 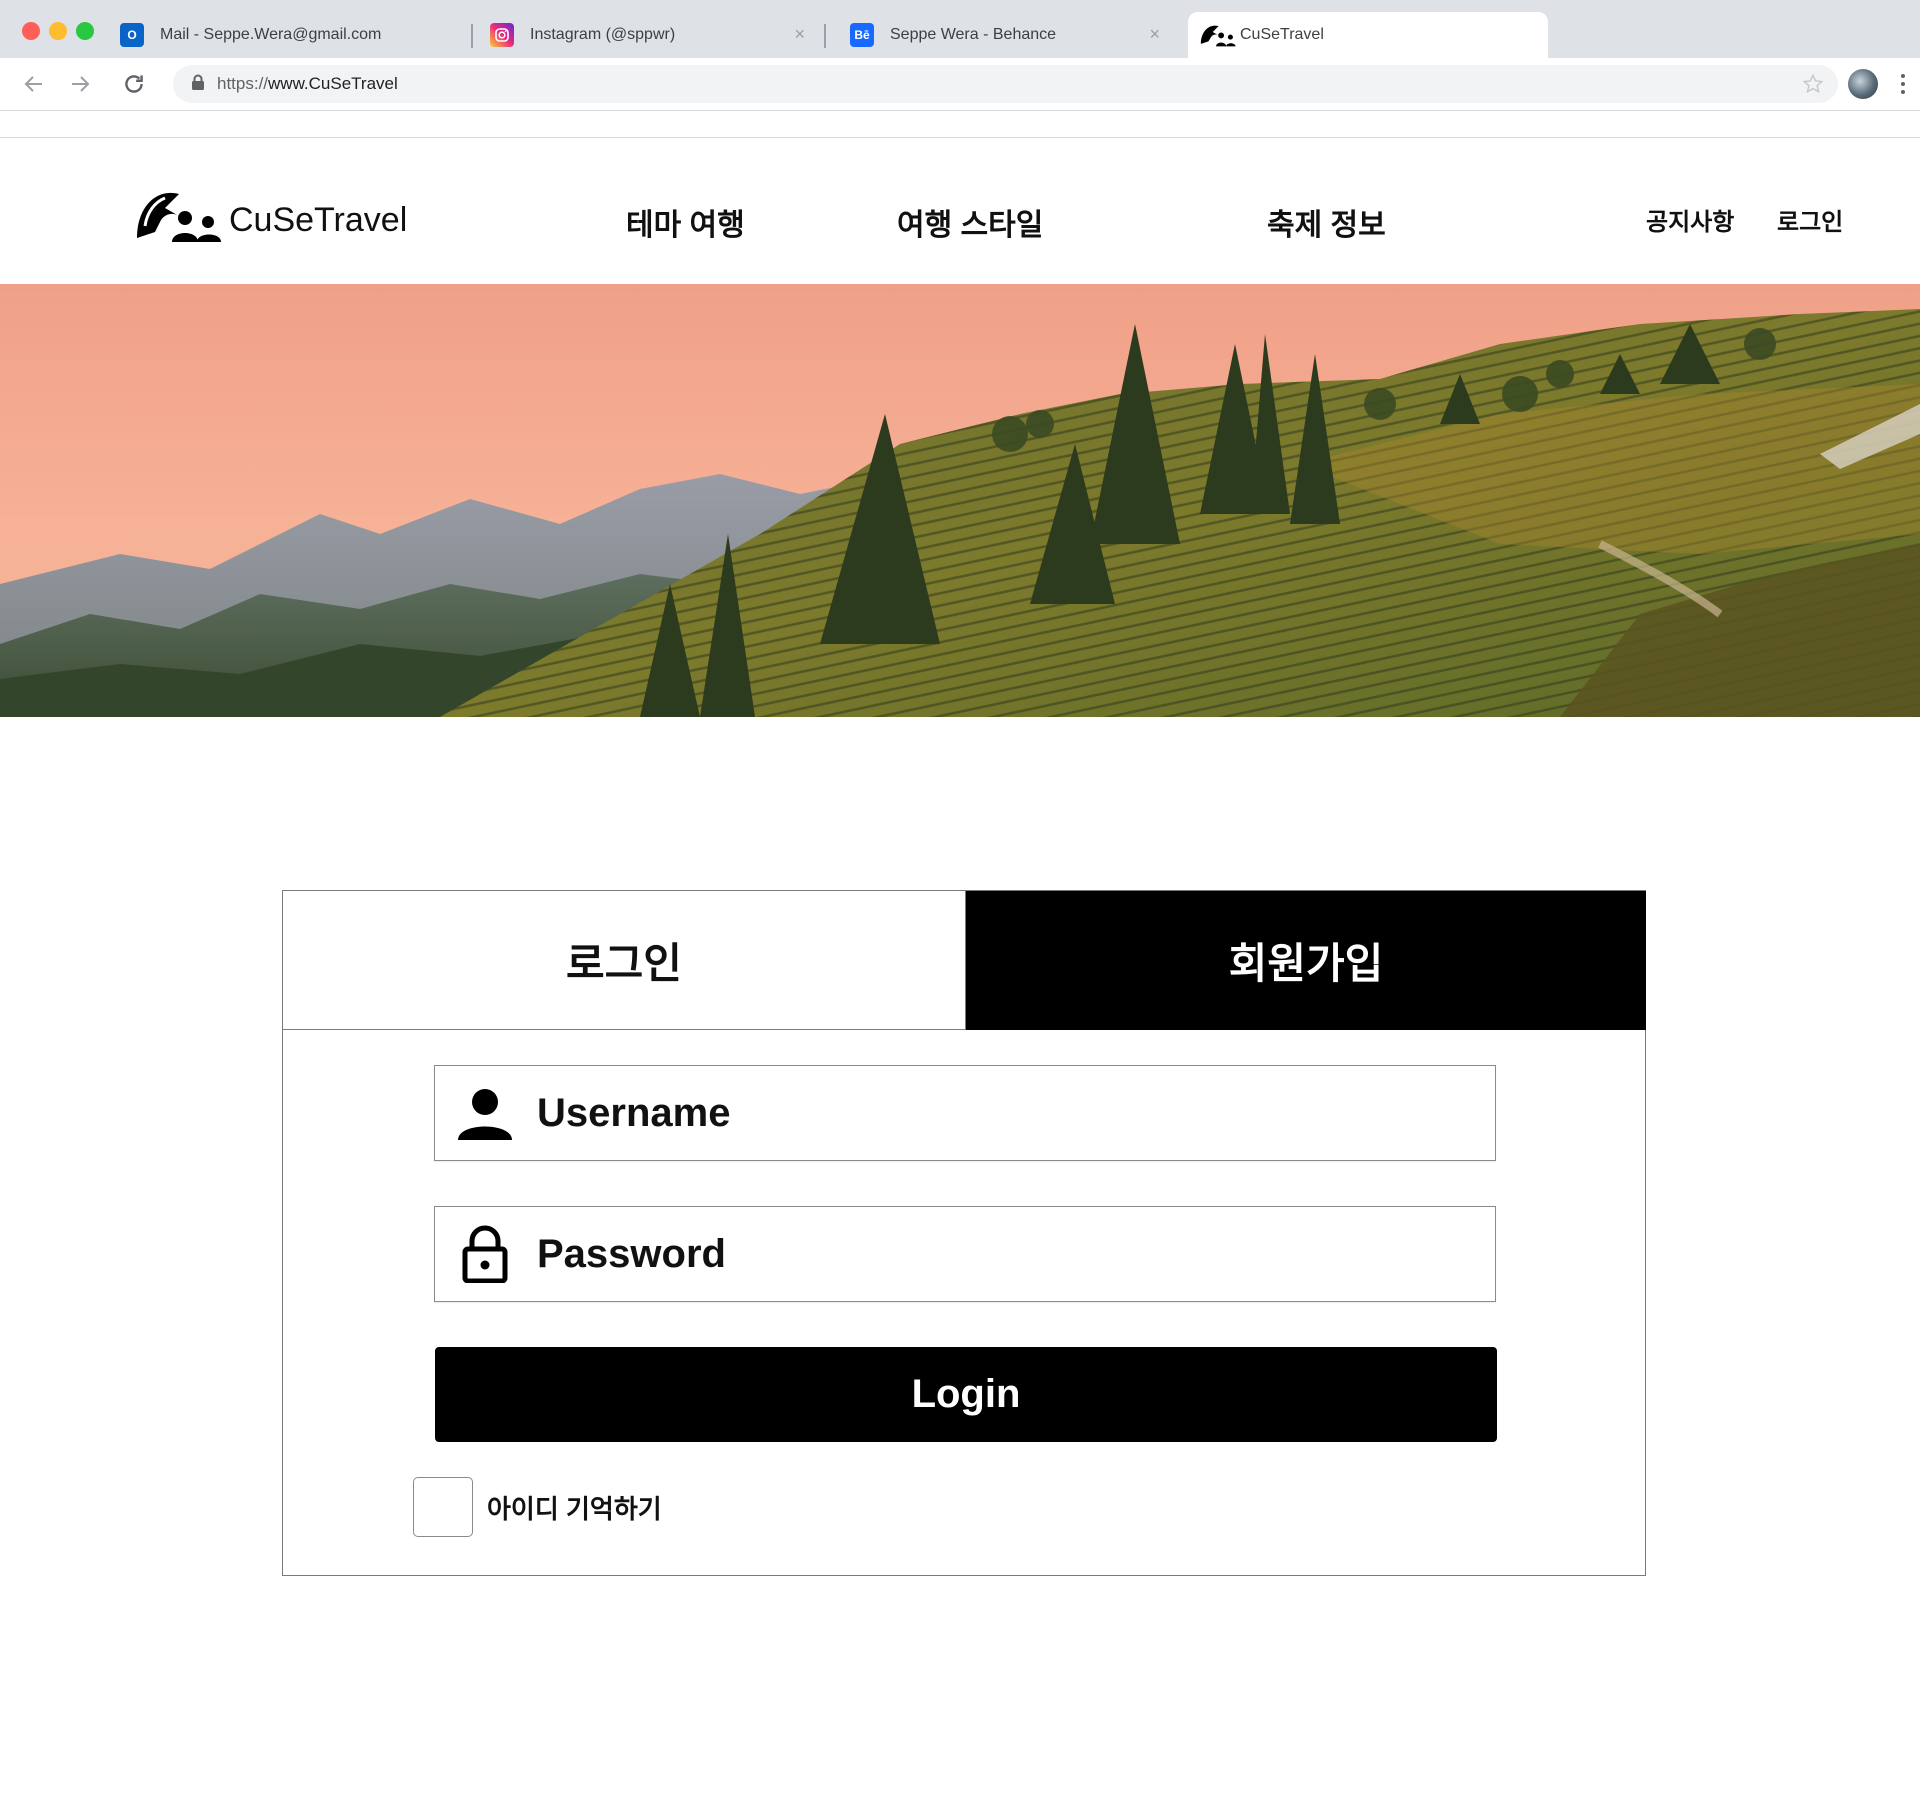 I want to click on behance-icon: Bē, so click(x=862, y=35).